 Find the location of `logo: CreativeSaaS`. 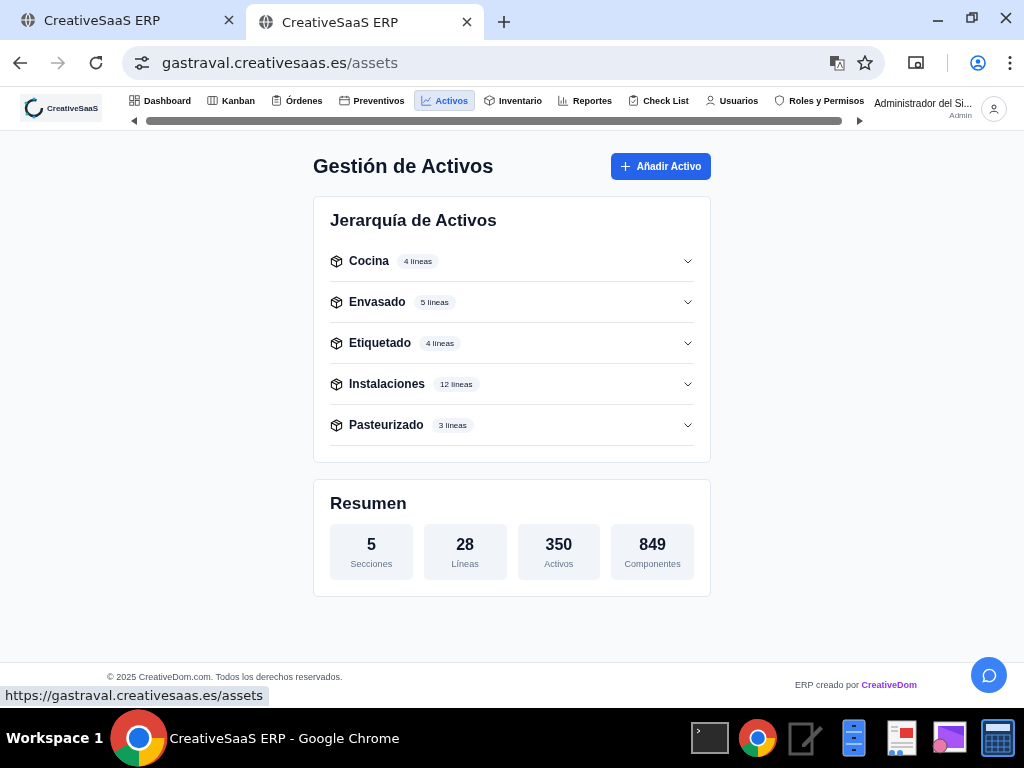

logo: CreativeSaaS is located at coordinates (61, 108).